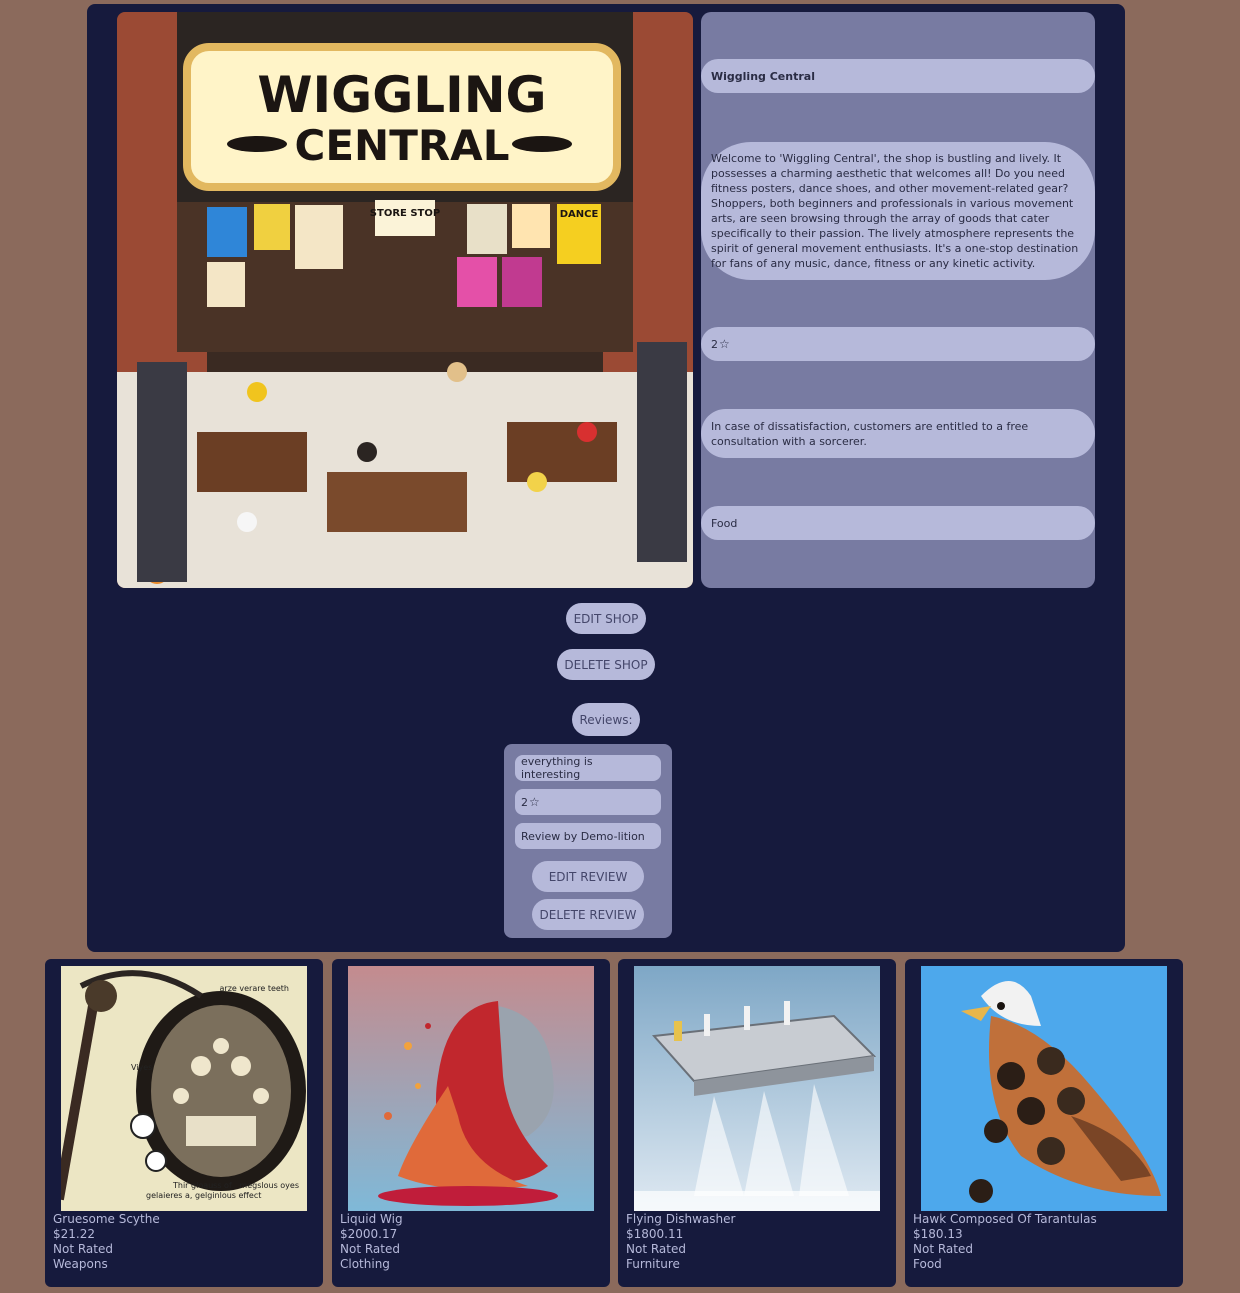 Image resolution: width=1240 pixels, height=1293 pixels. What do you see at coordinates (80, 1264) in the screenshot?
I see `product-category: Weapons` at bounding box center [80, 1264].